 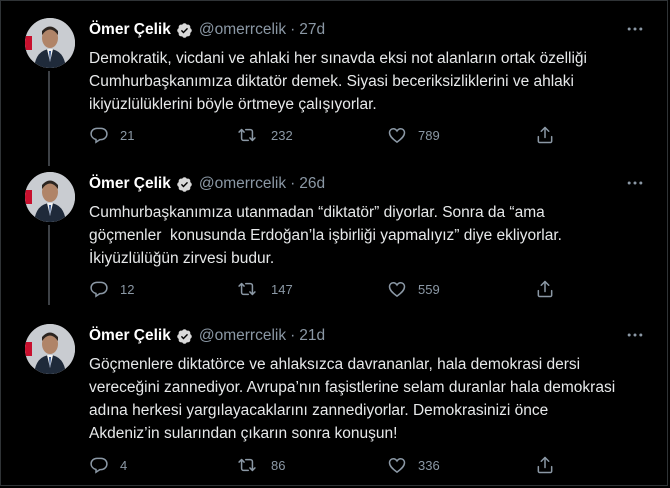 I want to click on tweet-header: Ömer Çelik @omerrcelik · 27d, so click(x=368, y=30).